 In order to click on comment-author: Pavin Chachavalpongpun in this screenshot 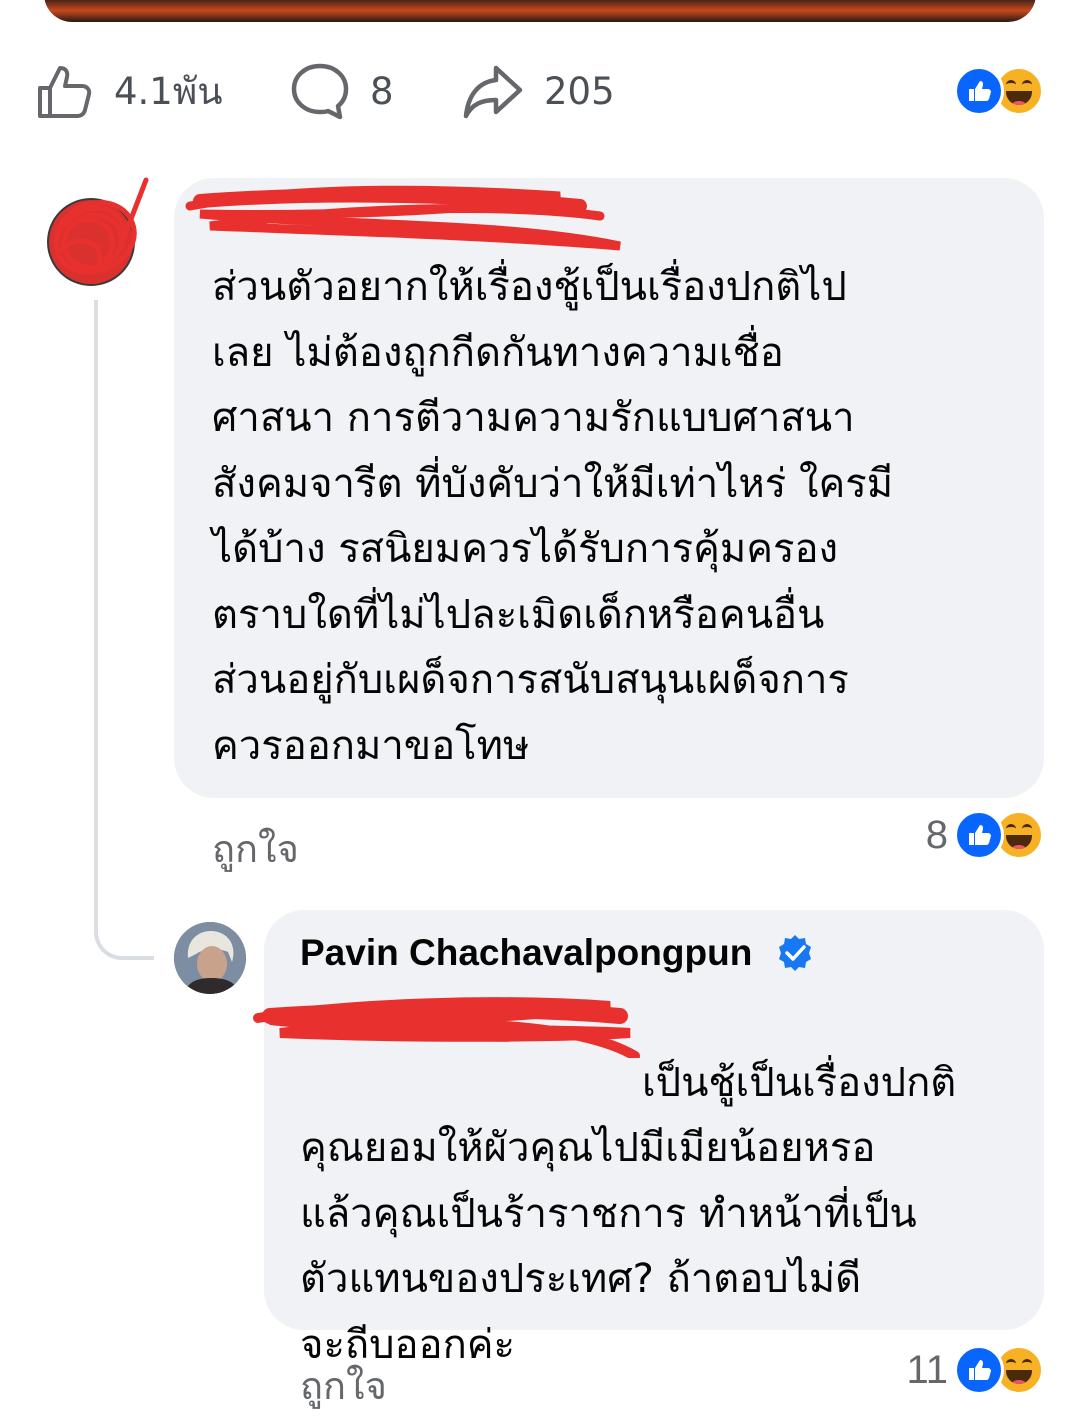, I will do `click(557, 953)`.